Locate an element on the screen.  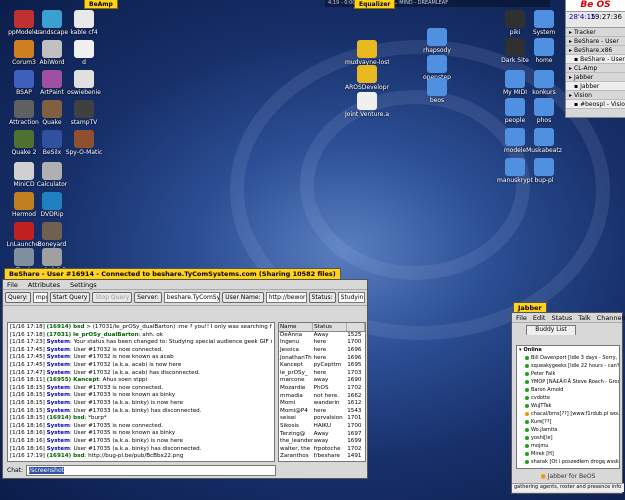
user-row: Ingenu here 1700 is located at coordinates (322, 343).